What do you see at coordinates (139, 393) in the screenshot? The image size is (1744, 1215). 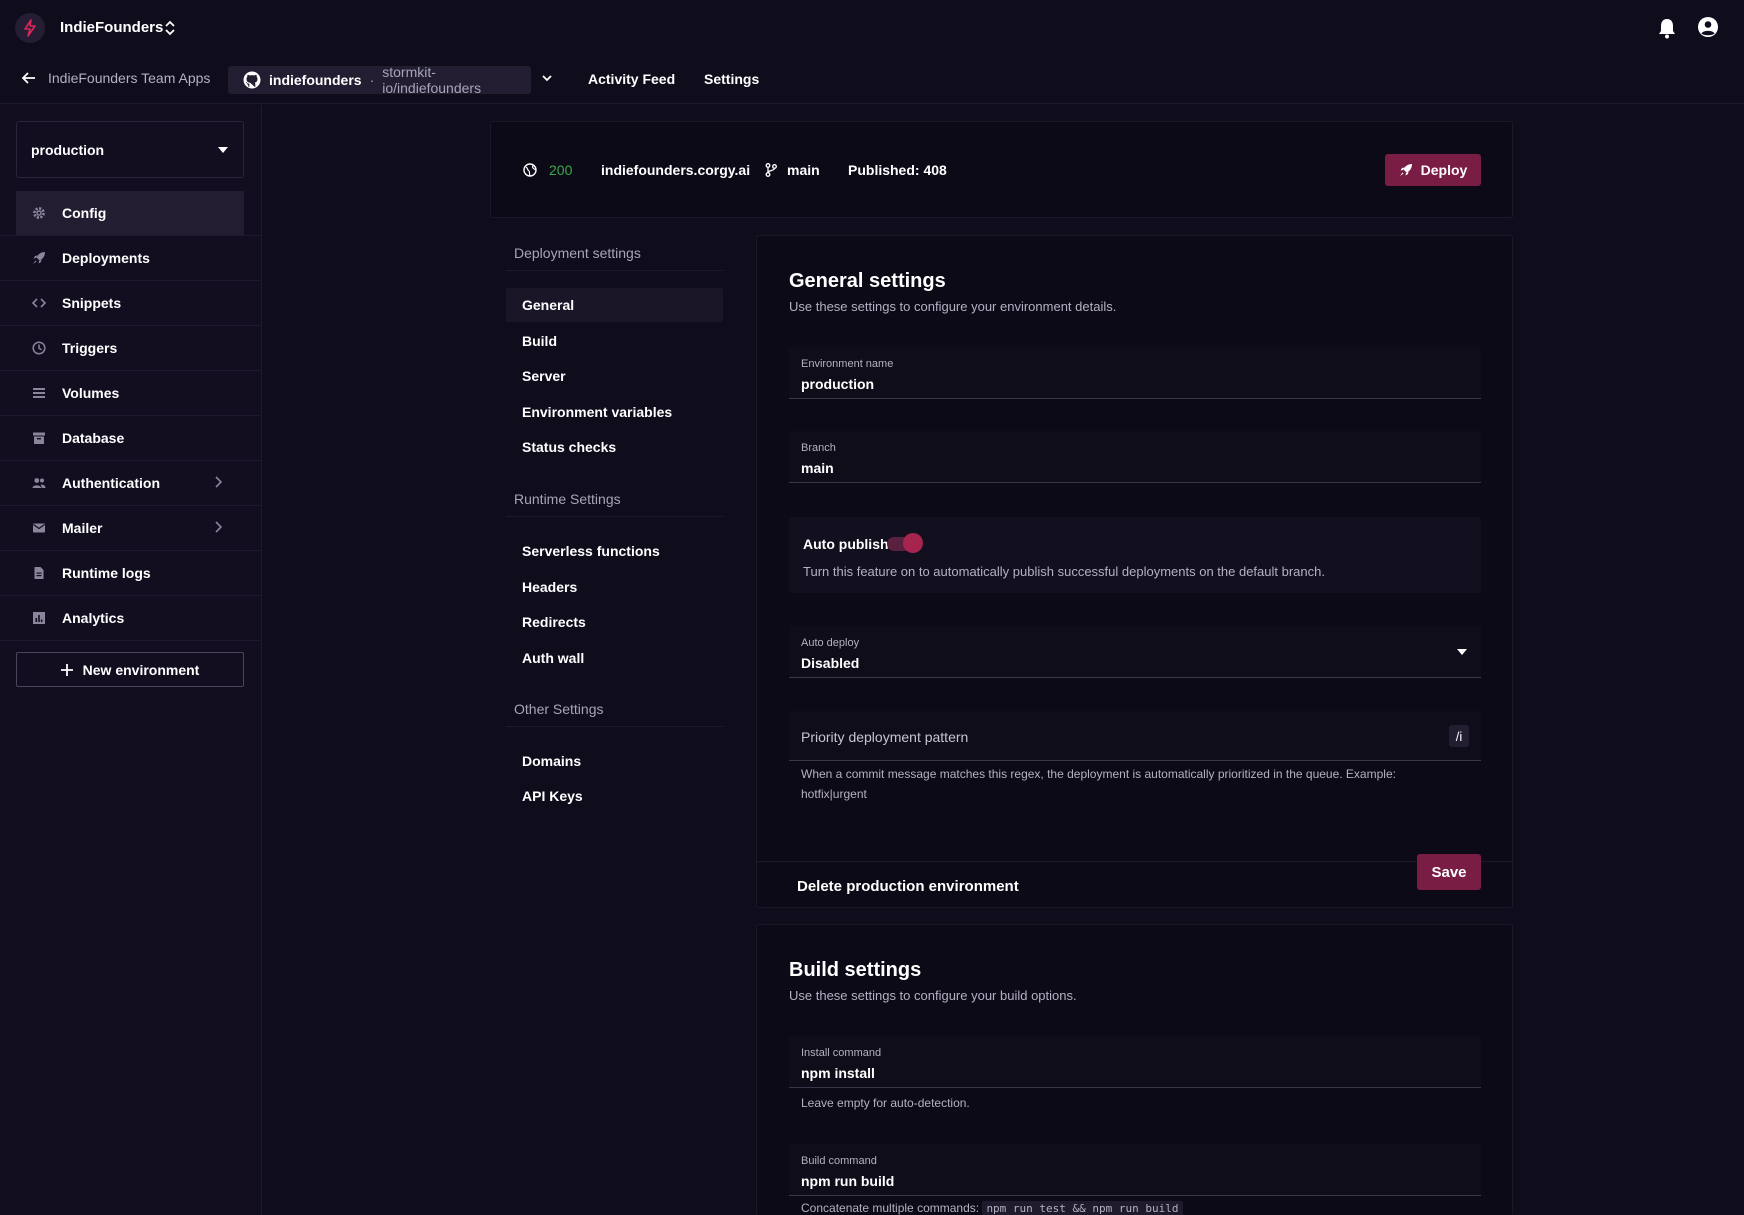 I see `sidebar-item-volumes: Volumes` at bounding box center [139, 393].